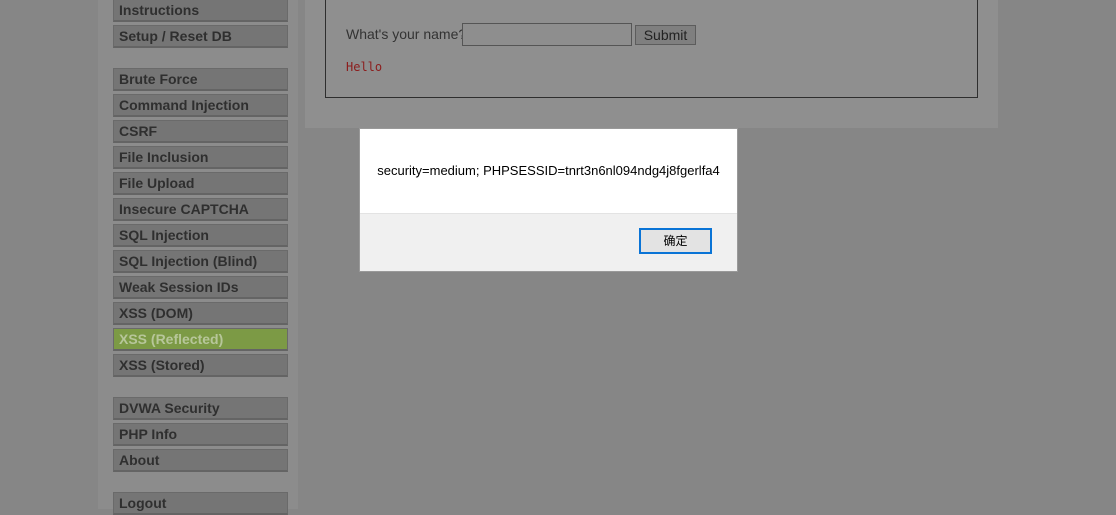 The image size is (1116, 515). What do you see at coordinates (364, 67) in the screenshot?
I see `reflected-output: Hello` at bounding box center [364, 67].